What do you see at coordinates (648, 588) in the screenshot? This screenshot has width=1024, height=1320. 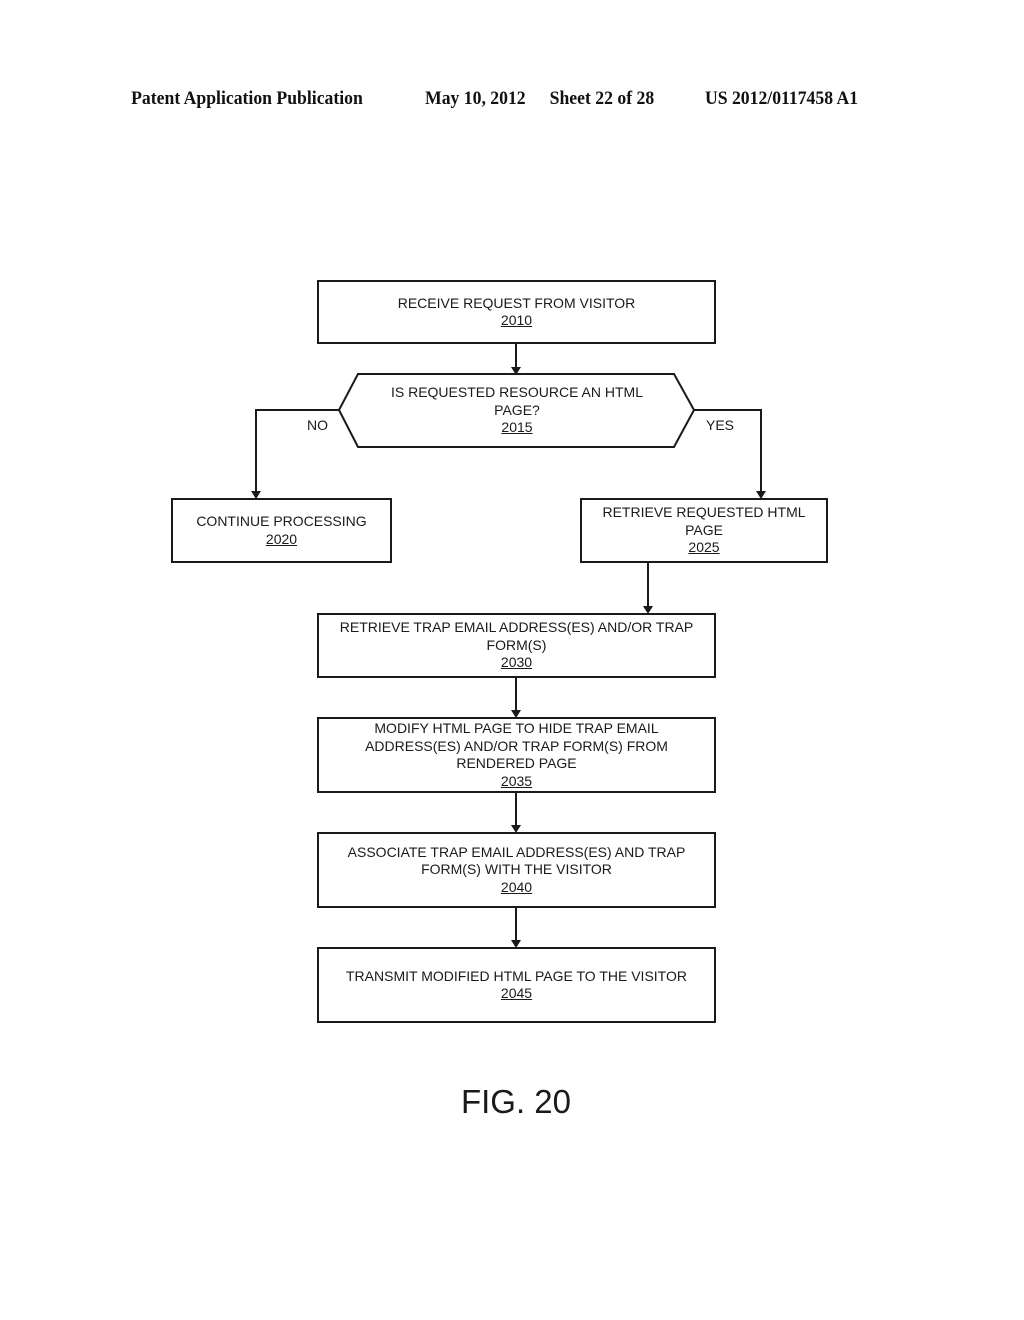 I see `connector-2025-2030` at bounding box center [648, 588].